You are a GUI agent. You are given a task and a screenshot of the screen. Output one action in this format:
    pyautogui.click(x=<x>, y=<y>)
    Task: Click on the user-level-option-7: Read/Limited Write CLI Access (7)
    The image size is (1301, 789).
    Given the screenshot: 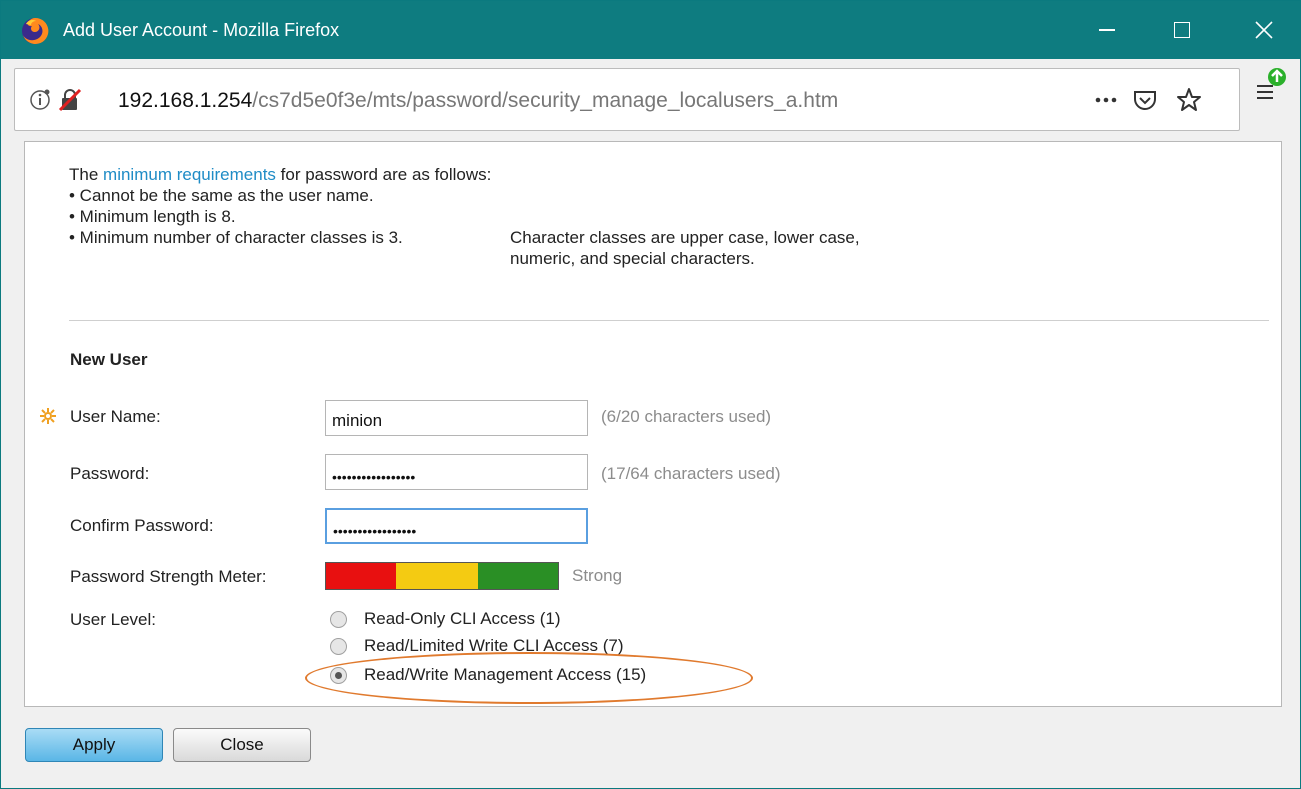 What is the action you would take?
    pyautogui.click(x=477, y=646)
    